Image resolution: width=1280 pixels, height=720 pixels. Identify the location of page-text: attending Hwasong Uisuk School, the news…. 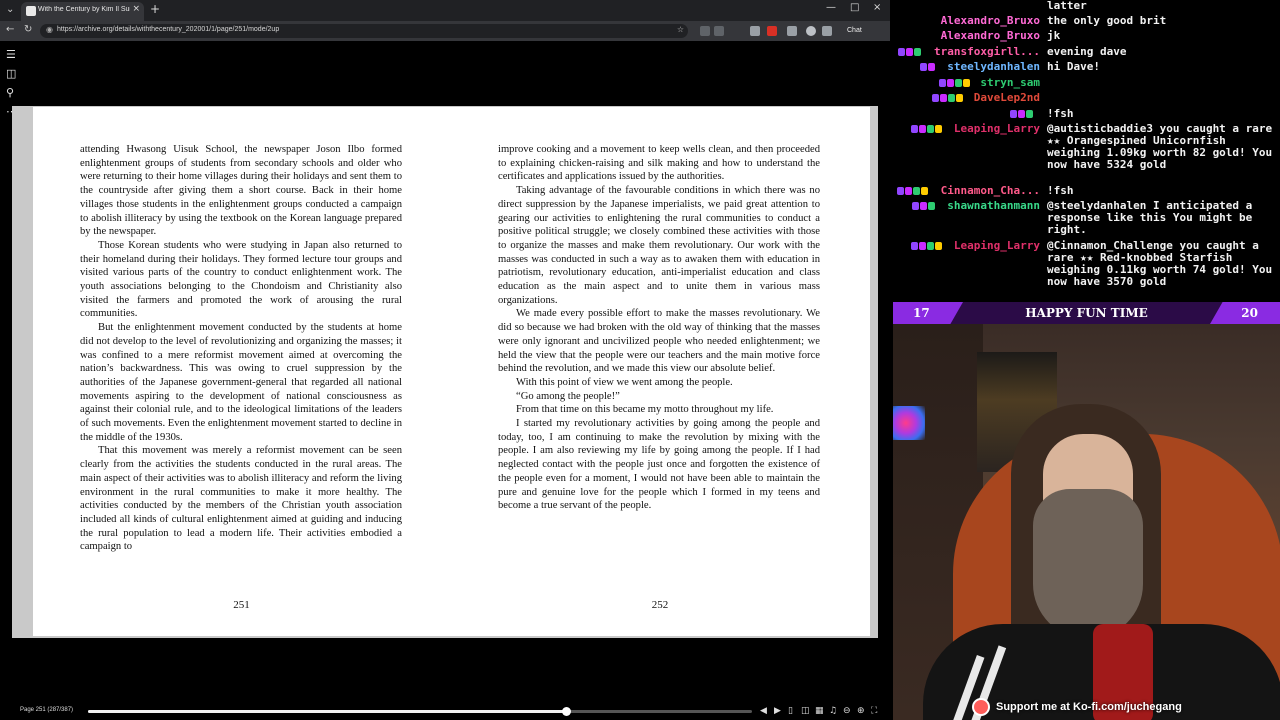
(241, 348).